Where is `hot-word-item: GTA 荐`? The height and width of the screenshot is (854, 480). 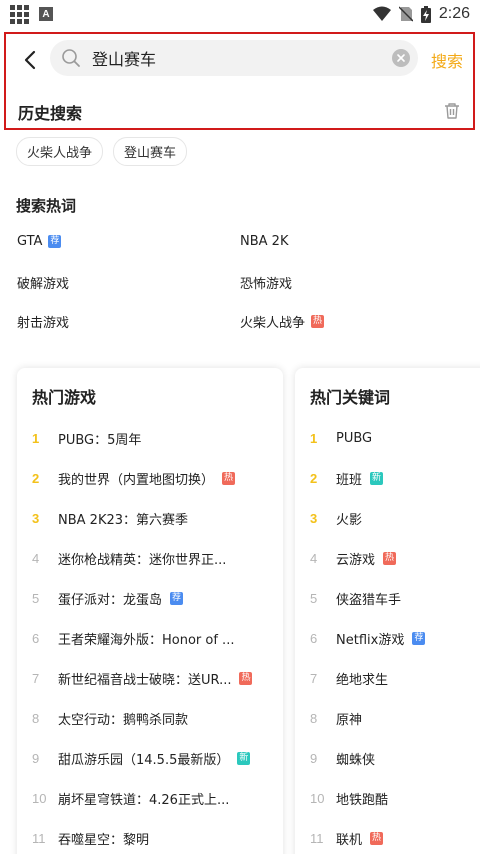 hot-word-item: GTA 荐 is located at coordinates (39, 241).